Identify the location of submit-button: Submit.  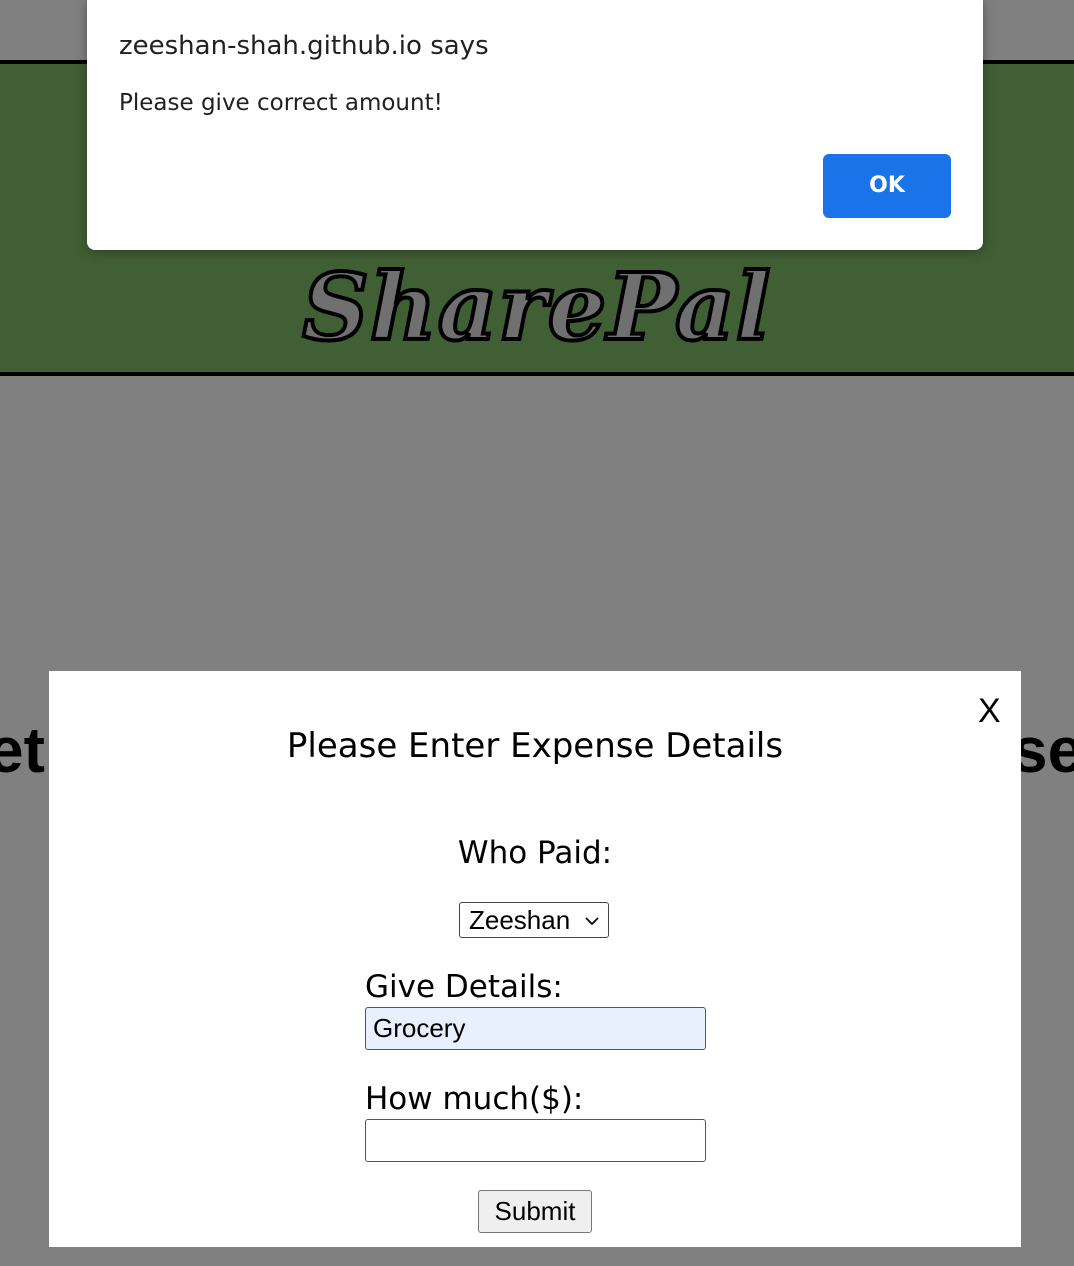
(535, 1211).